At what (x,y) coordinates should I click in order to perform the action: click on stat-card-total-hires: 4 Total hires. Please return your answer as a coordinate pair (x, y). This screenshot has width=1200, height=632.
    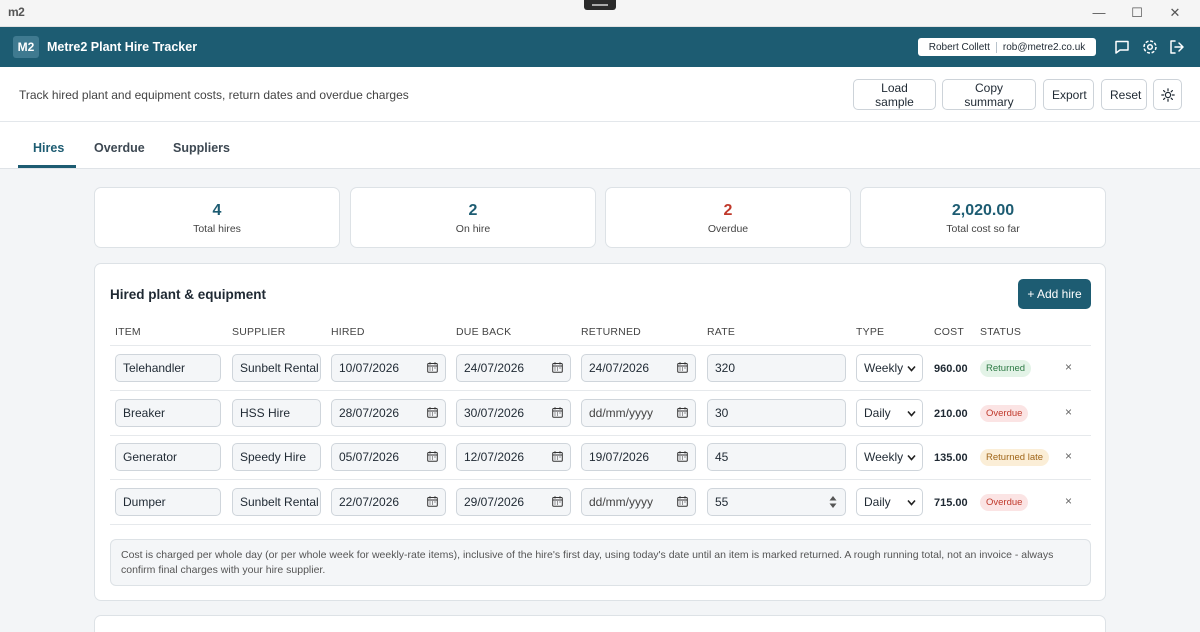
    Looking at the image, I should click on (217, 217).